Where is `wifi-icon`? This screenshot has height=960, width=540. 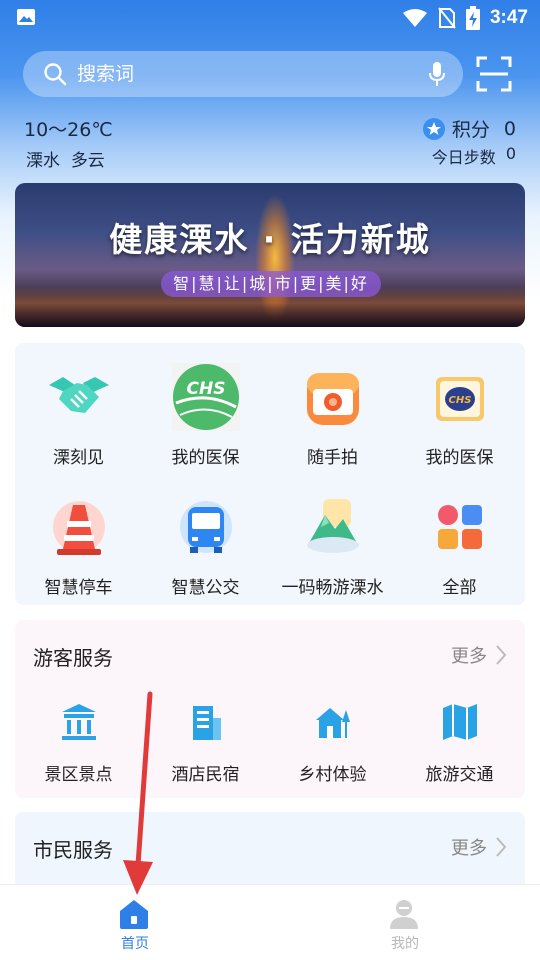
wifi-icon is located at coordinates (414, 18).